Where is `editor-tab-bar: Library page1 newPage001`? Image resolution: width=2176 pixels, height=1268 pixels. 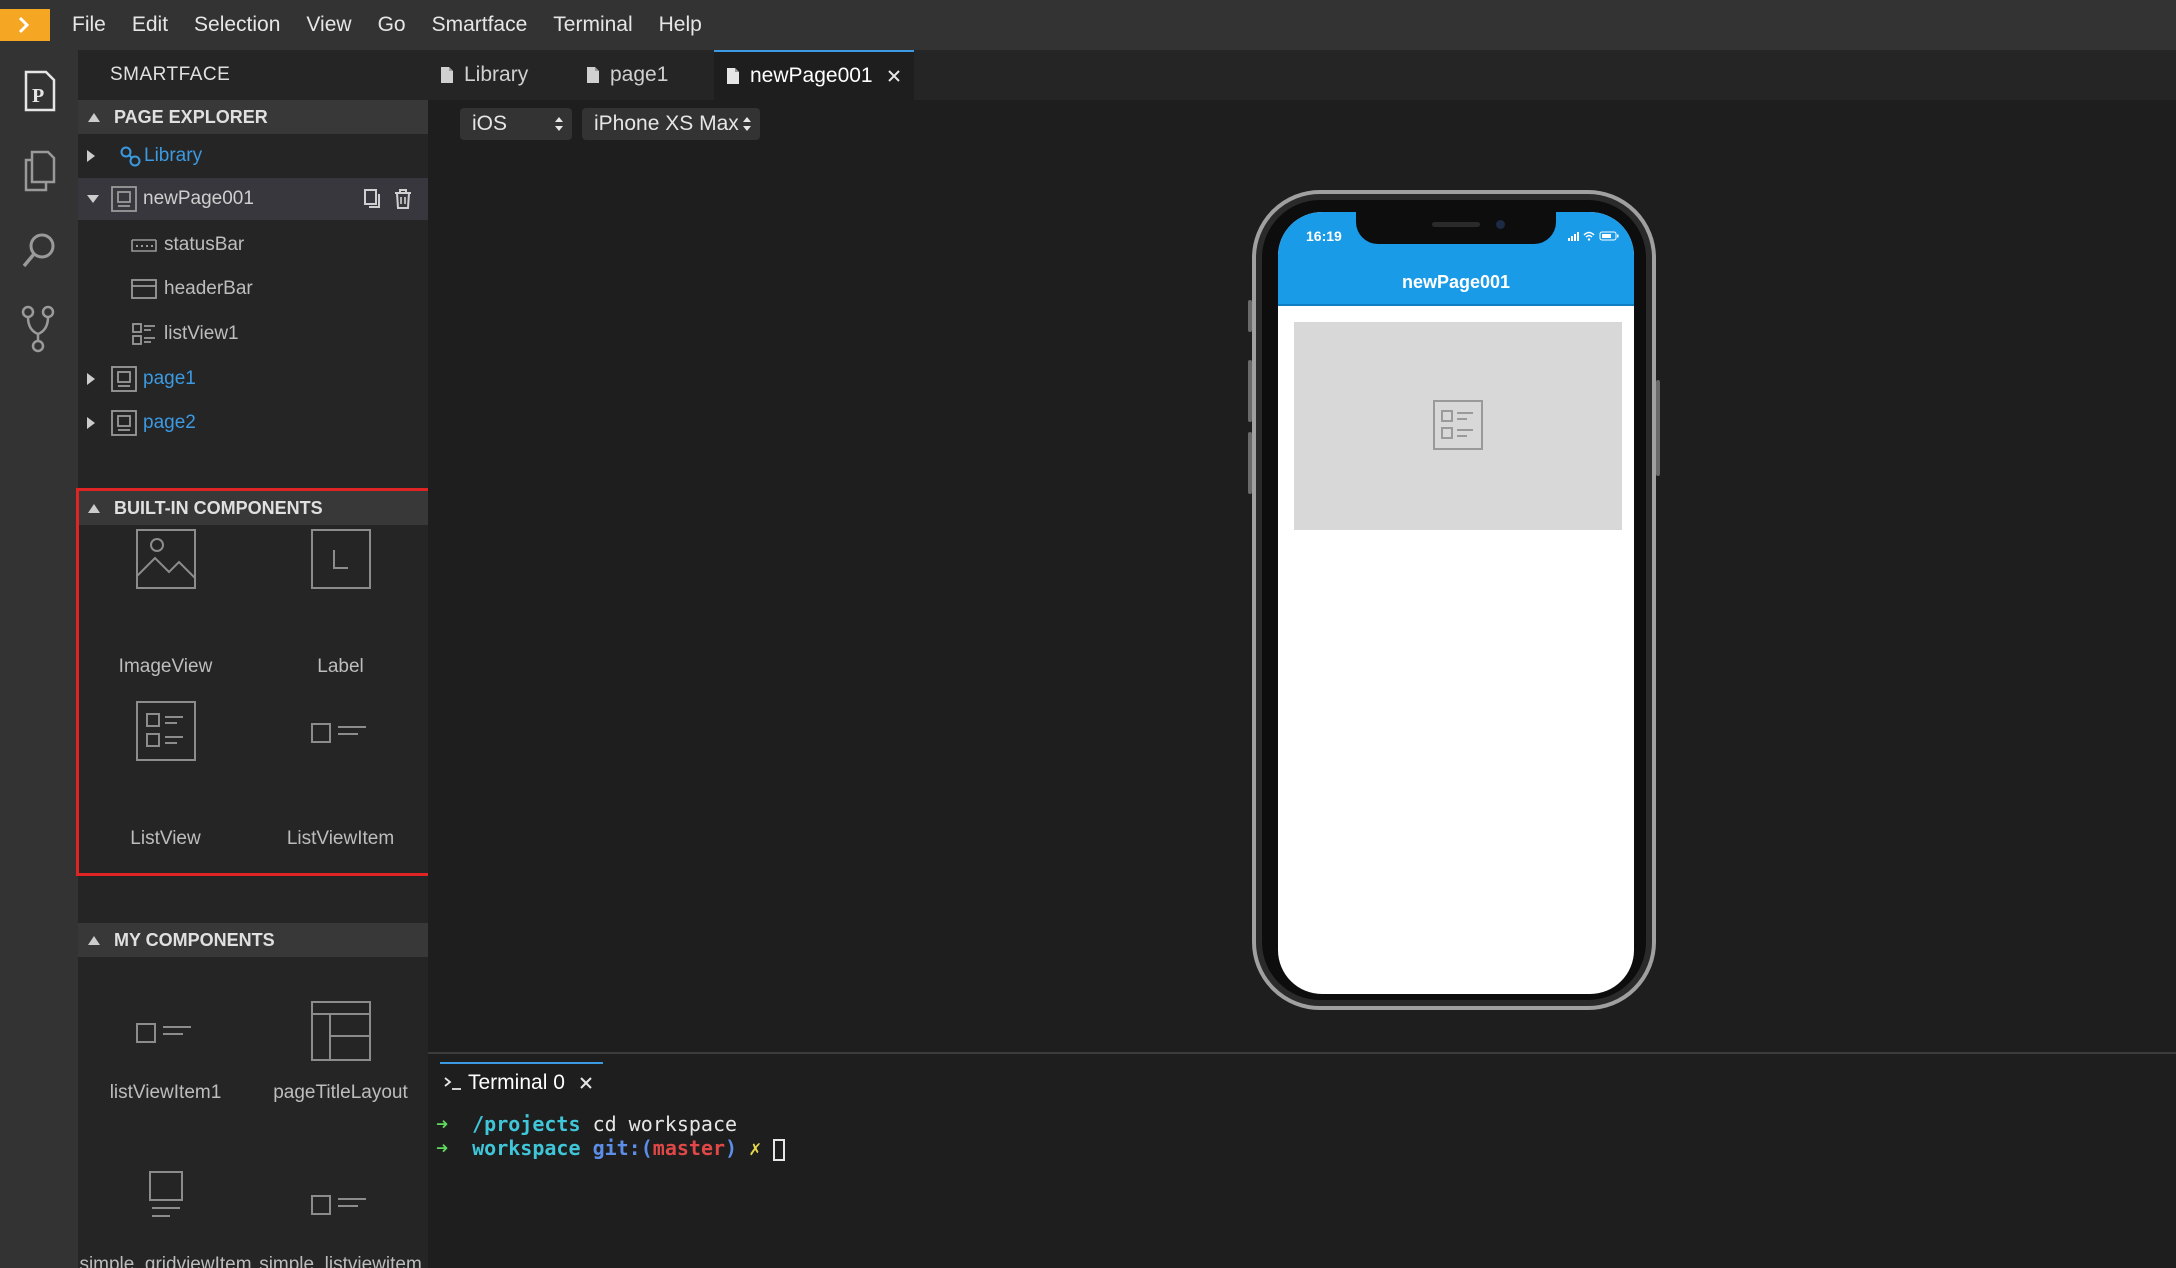
editor-tab-bar: Library page1 newPage001 is located at coordinates (1302, 75).